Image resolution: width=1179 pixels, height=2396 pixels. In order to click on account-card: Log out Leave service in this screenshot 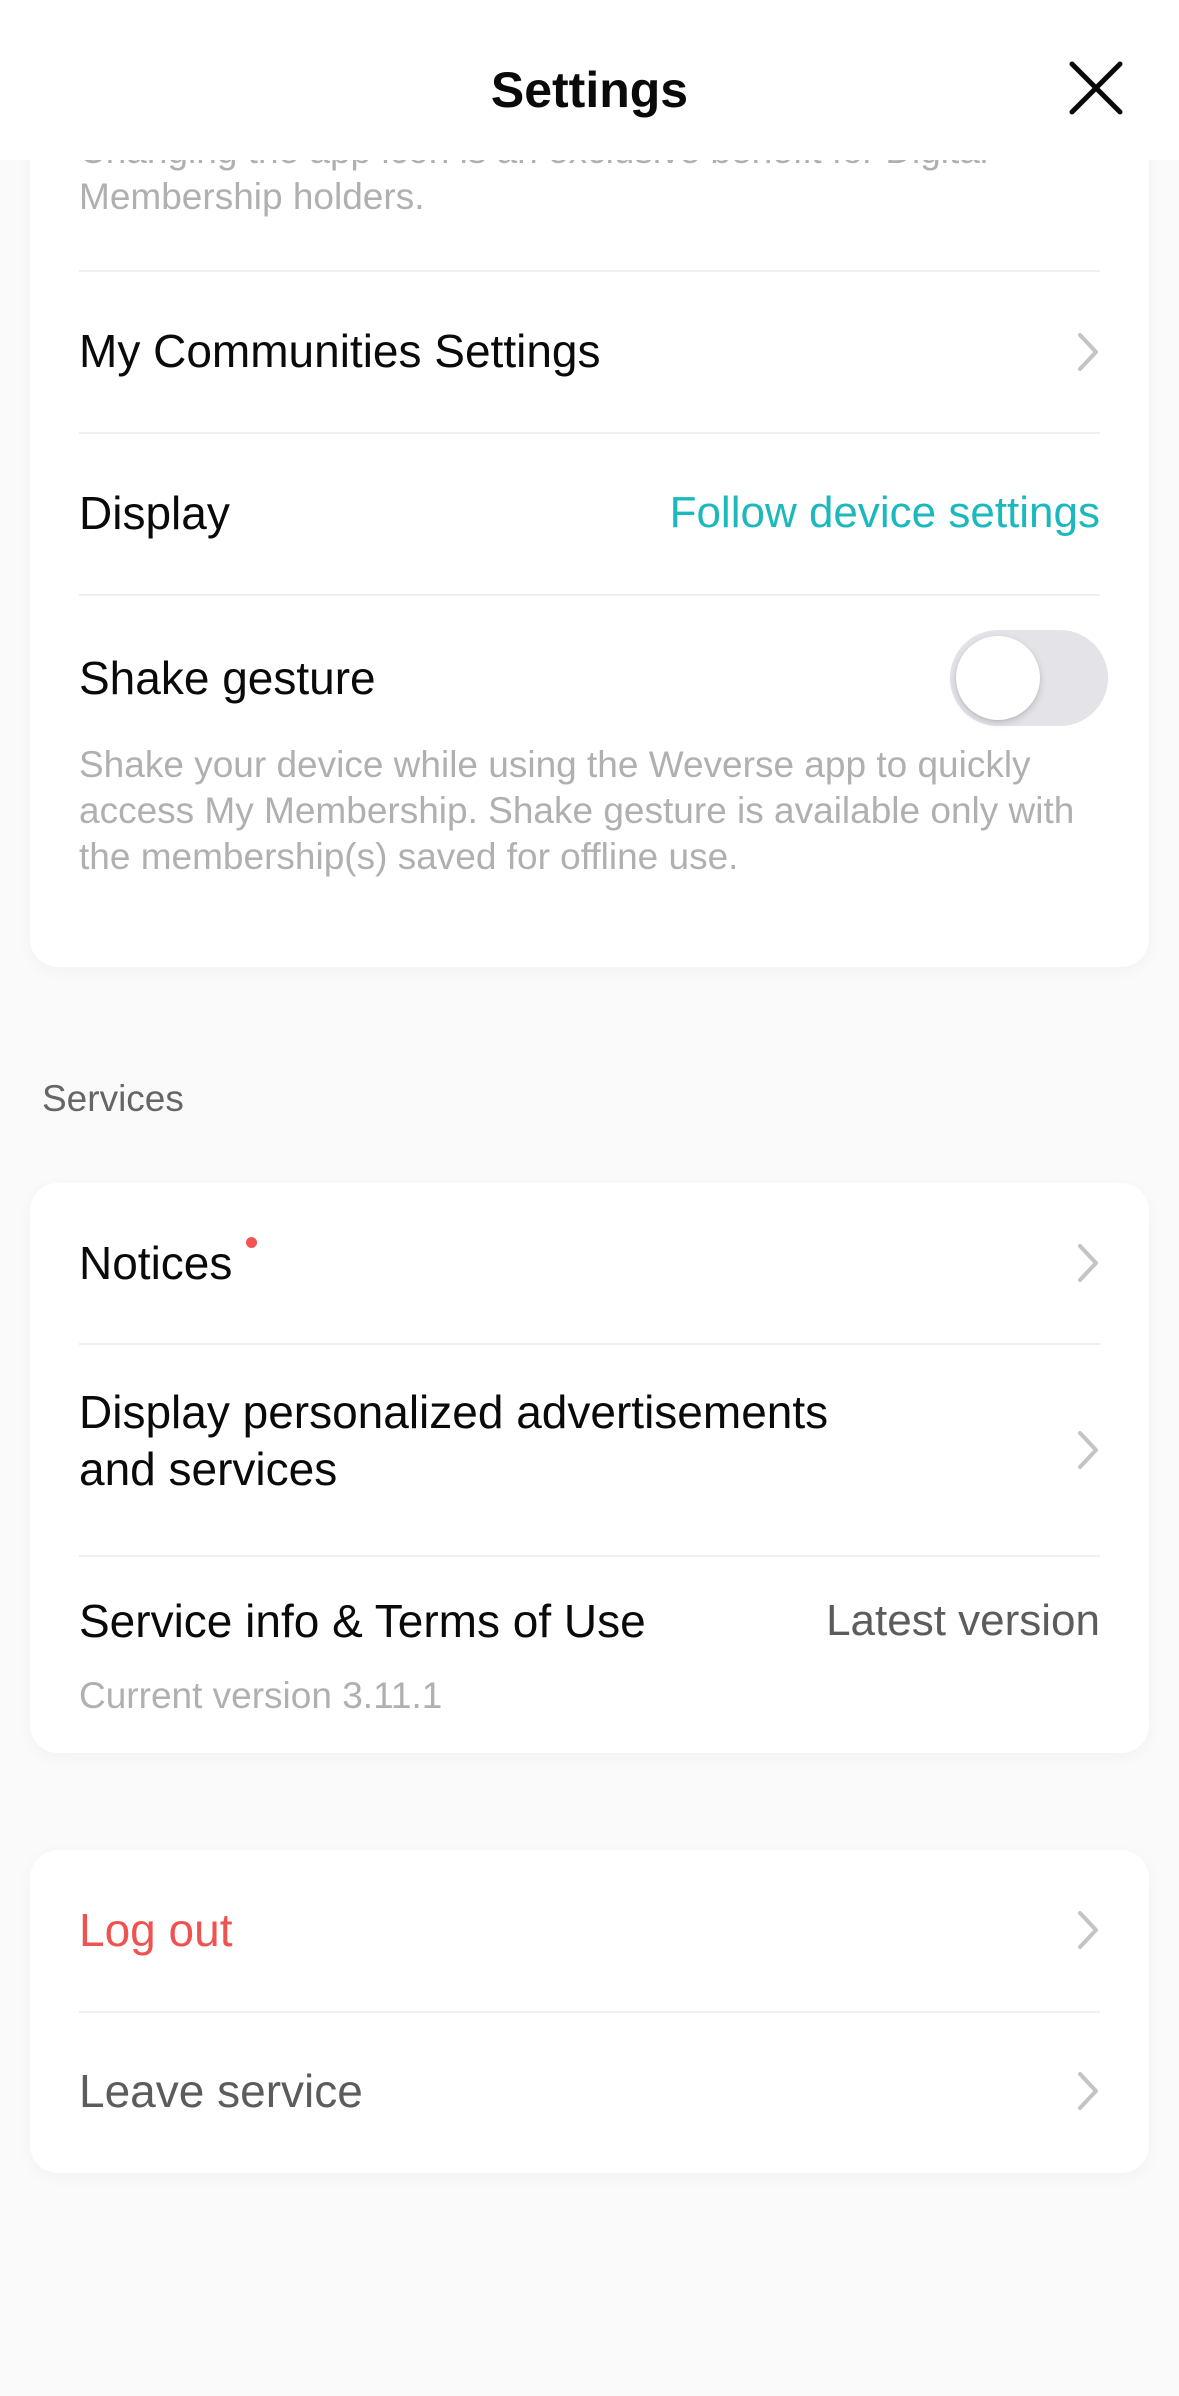, I will do `click(589, 2011)`.